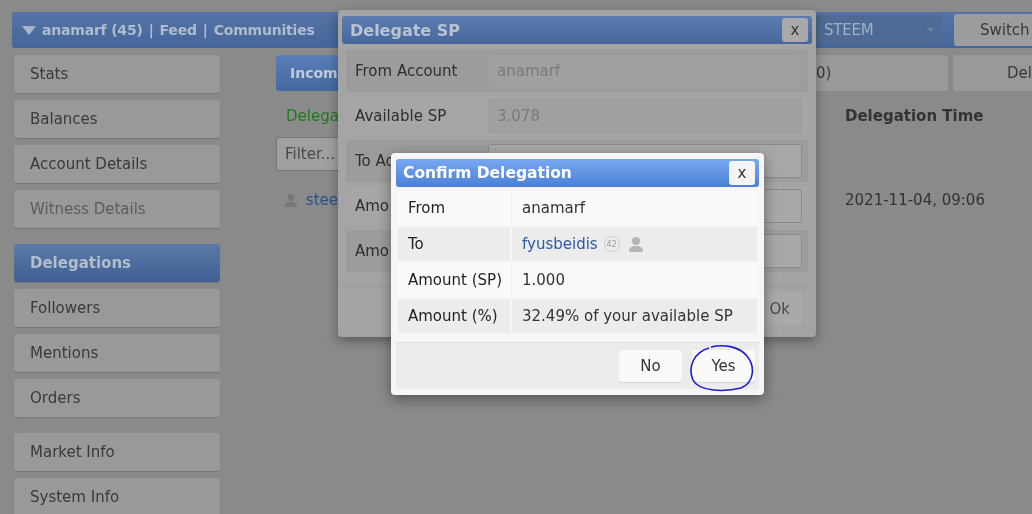 This screenshot has height=514, width=1032. Describe the element at coordinates (311, 116) in the screenshot. I see `column-header: Delega` at that location.